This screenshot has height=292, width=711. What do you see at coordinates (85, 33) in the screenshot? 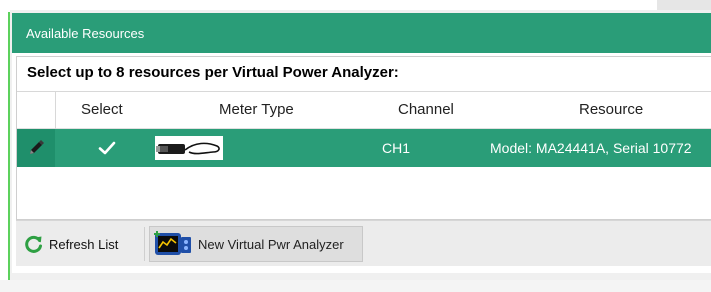
I see `panel-title-text: Available Resources` at bounding box center [85, 33].